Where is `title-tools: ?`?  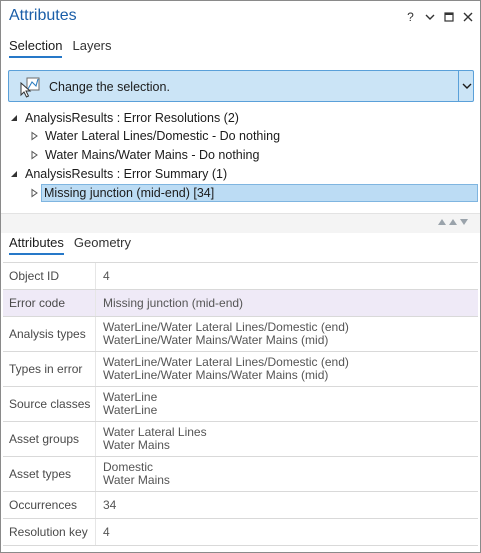 title-tools: ? is located at coordinates (439, 17).